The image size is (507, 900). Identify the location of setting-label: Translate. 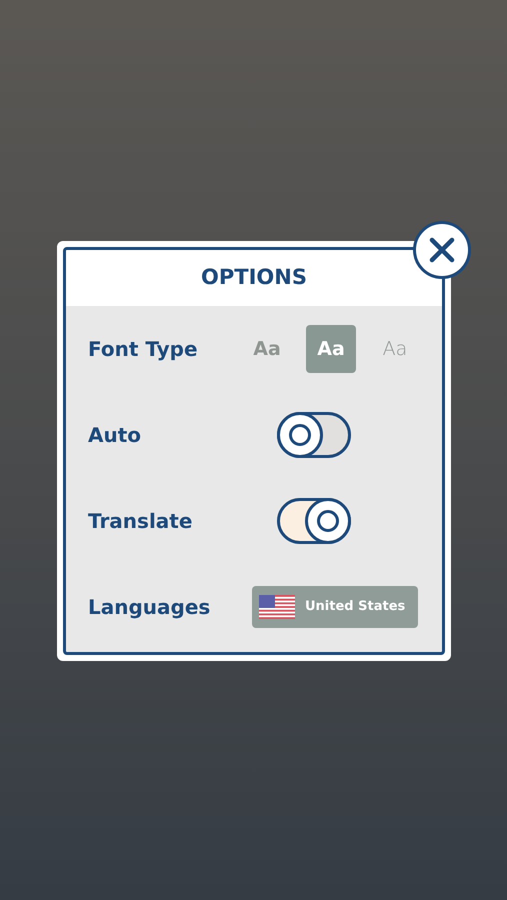
(140, 521).